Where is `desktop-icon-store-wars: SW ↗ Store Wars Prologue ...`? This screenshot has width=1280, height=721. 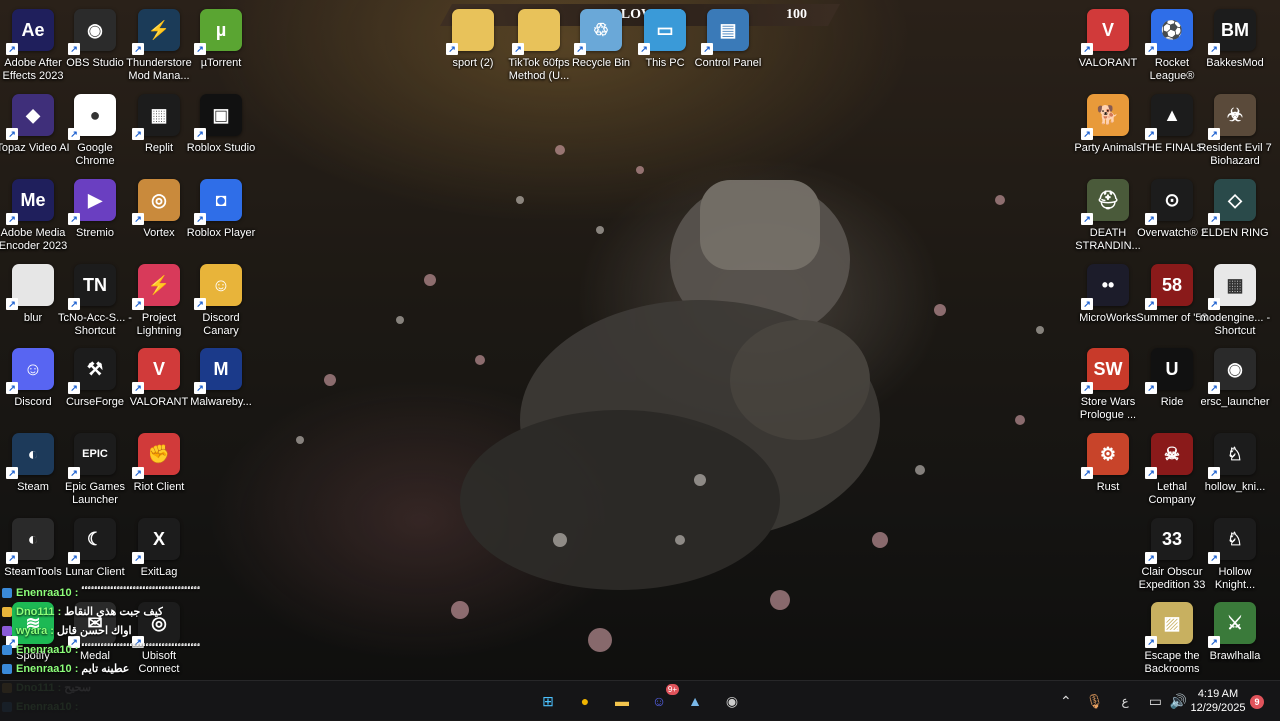
desktop-icon-store-wars: SW ↗ Store Wars Prologue ... is located at coordinates (1108, 386).